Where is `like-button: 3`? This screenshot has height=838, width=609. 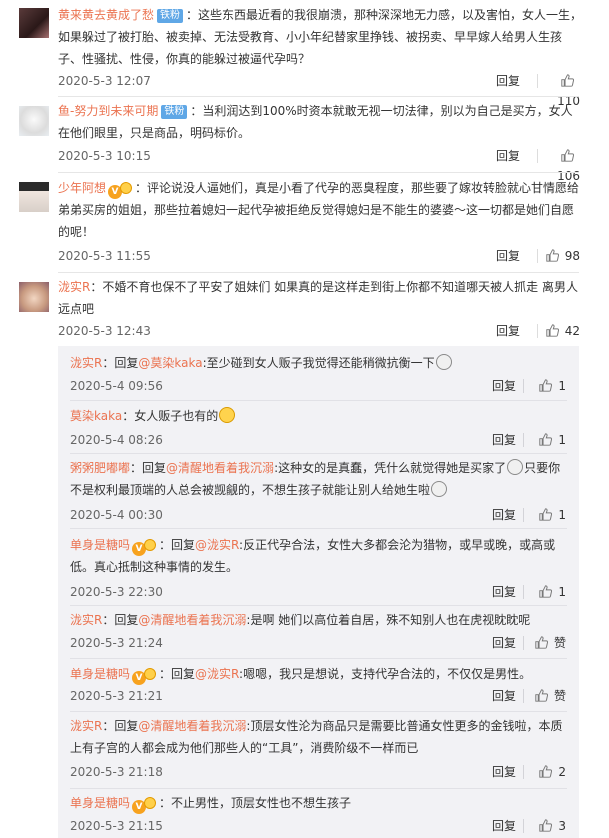 like-button: 3 is located at coordinates (547, 826).